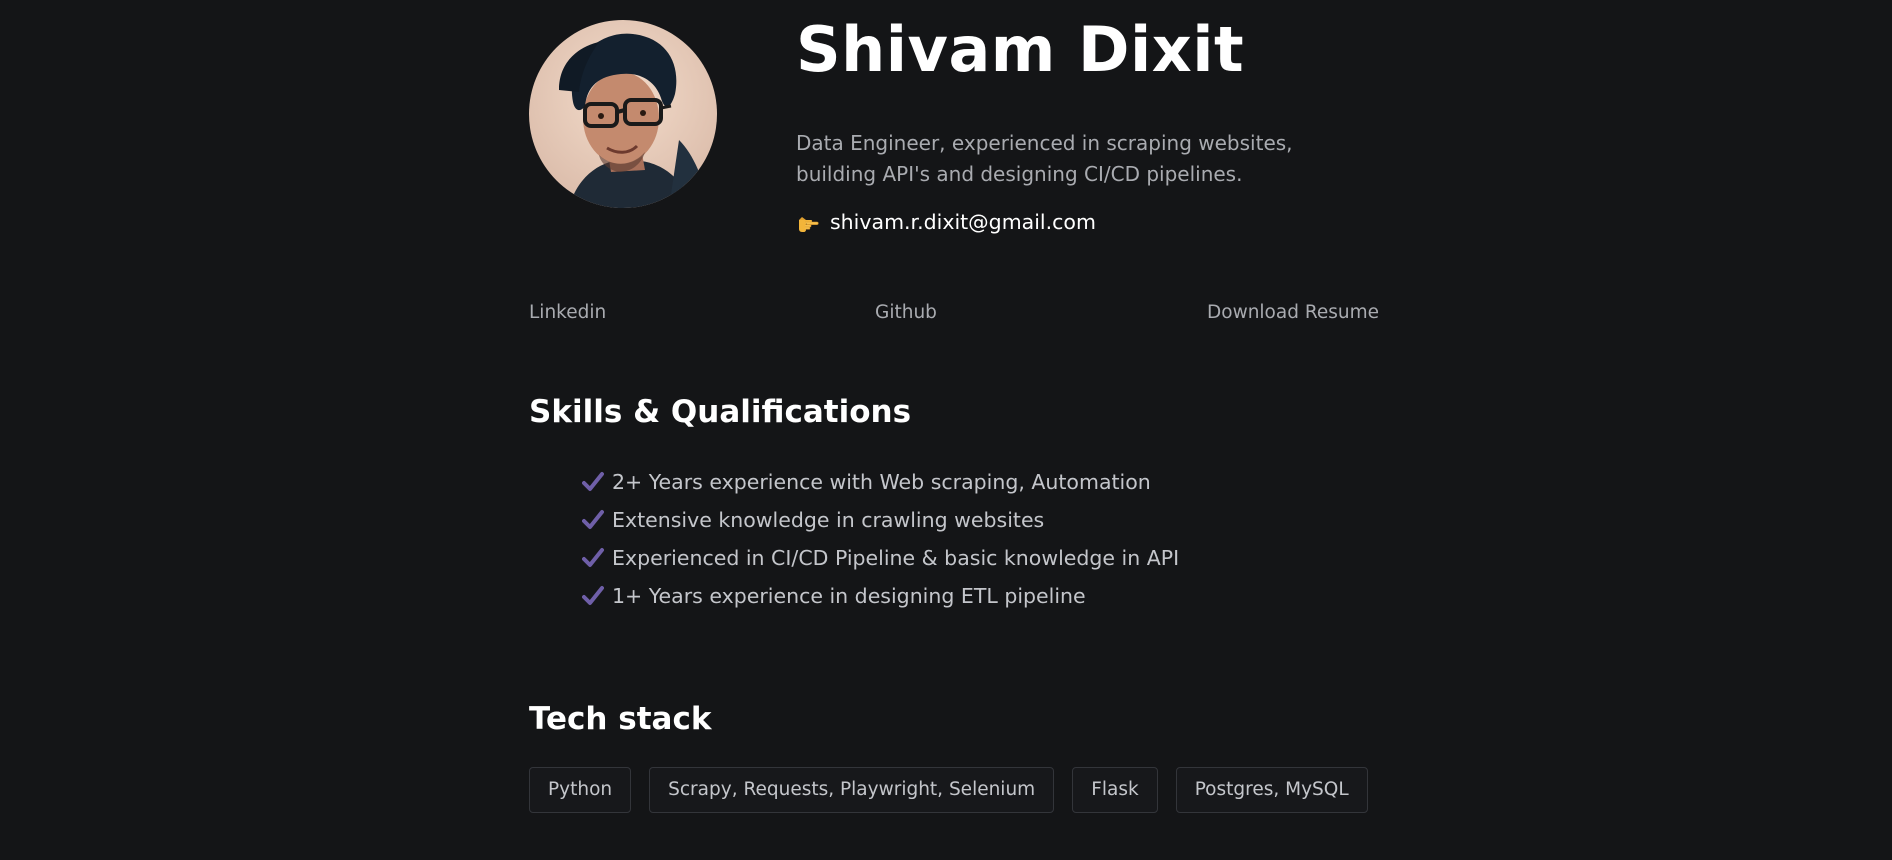 The width and height of the screenshot is (1892, 860). Describe the element at coordinates (809, 222) in the screenshot. I see `pointing-hand-icon` at that location.